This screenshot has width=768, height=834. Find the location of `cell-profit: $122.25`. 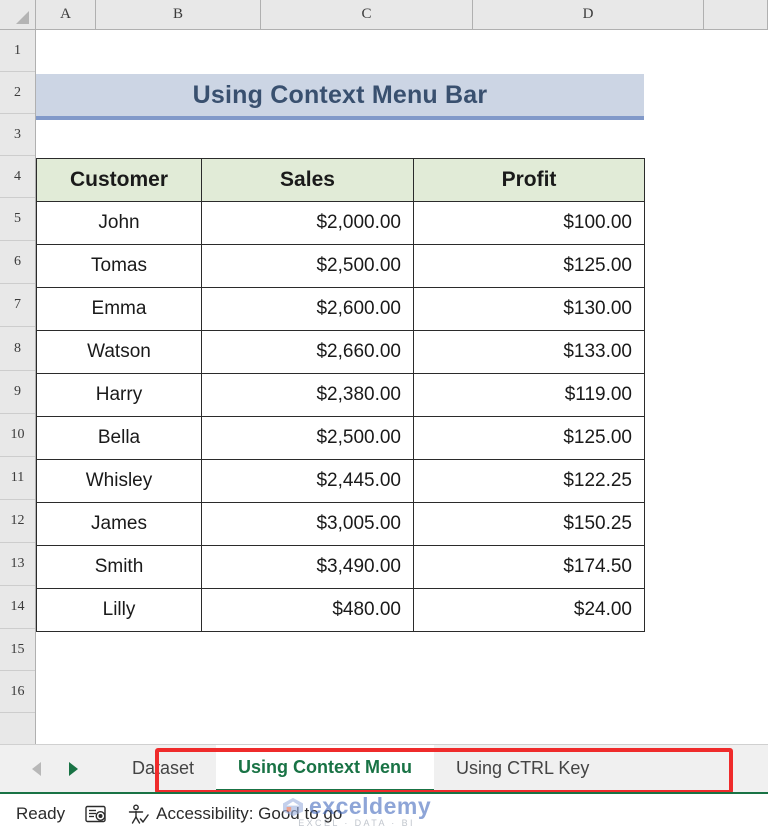

cell-profit: $122.25 is located at coordinates (529, 481).